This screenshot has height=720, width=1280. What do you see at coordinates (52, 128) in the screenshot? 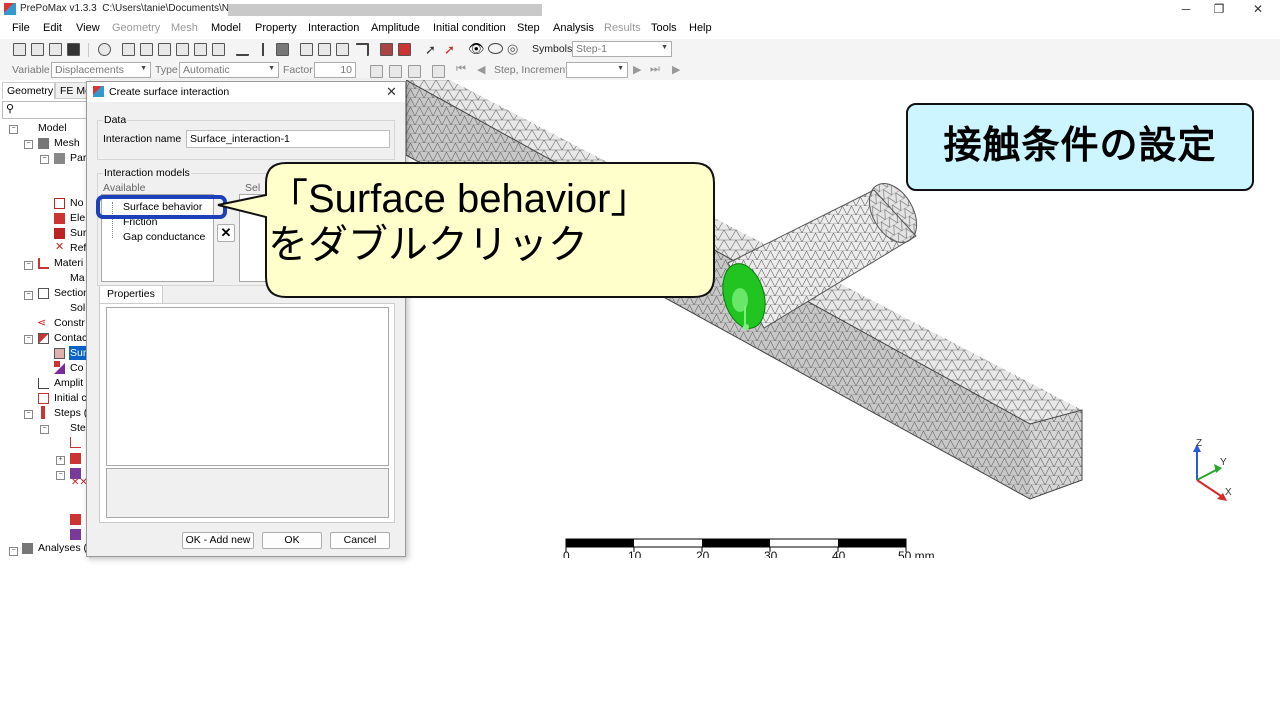
I see `tree-item-model: Model` at bounding box center [52, 128].